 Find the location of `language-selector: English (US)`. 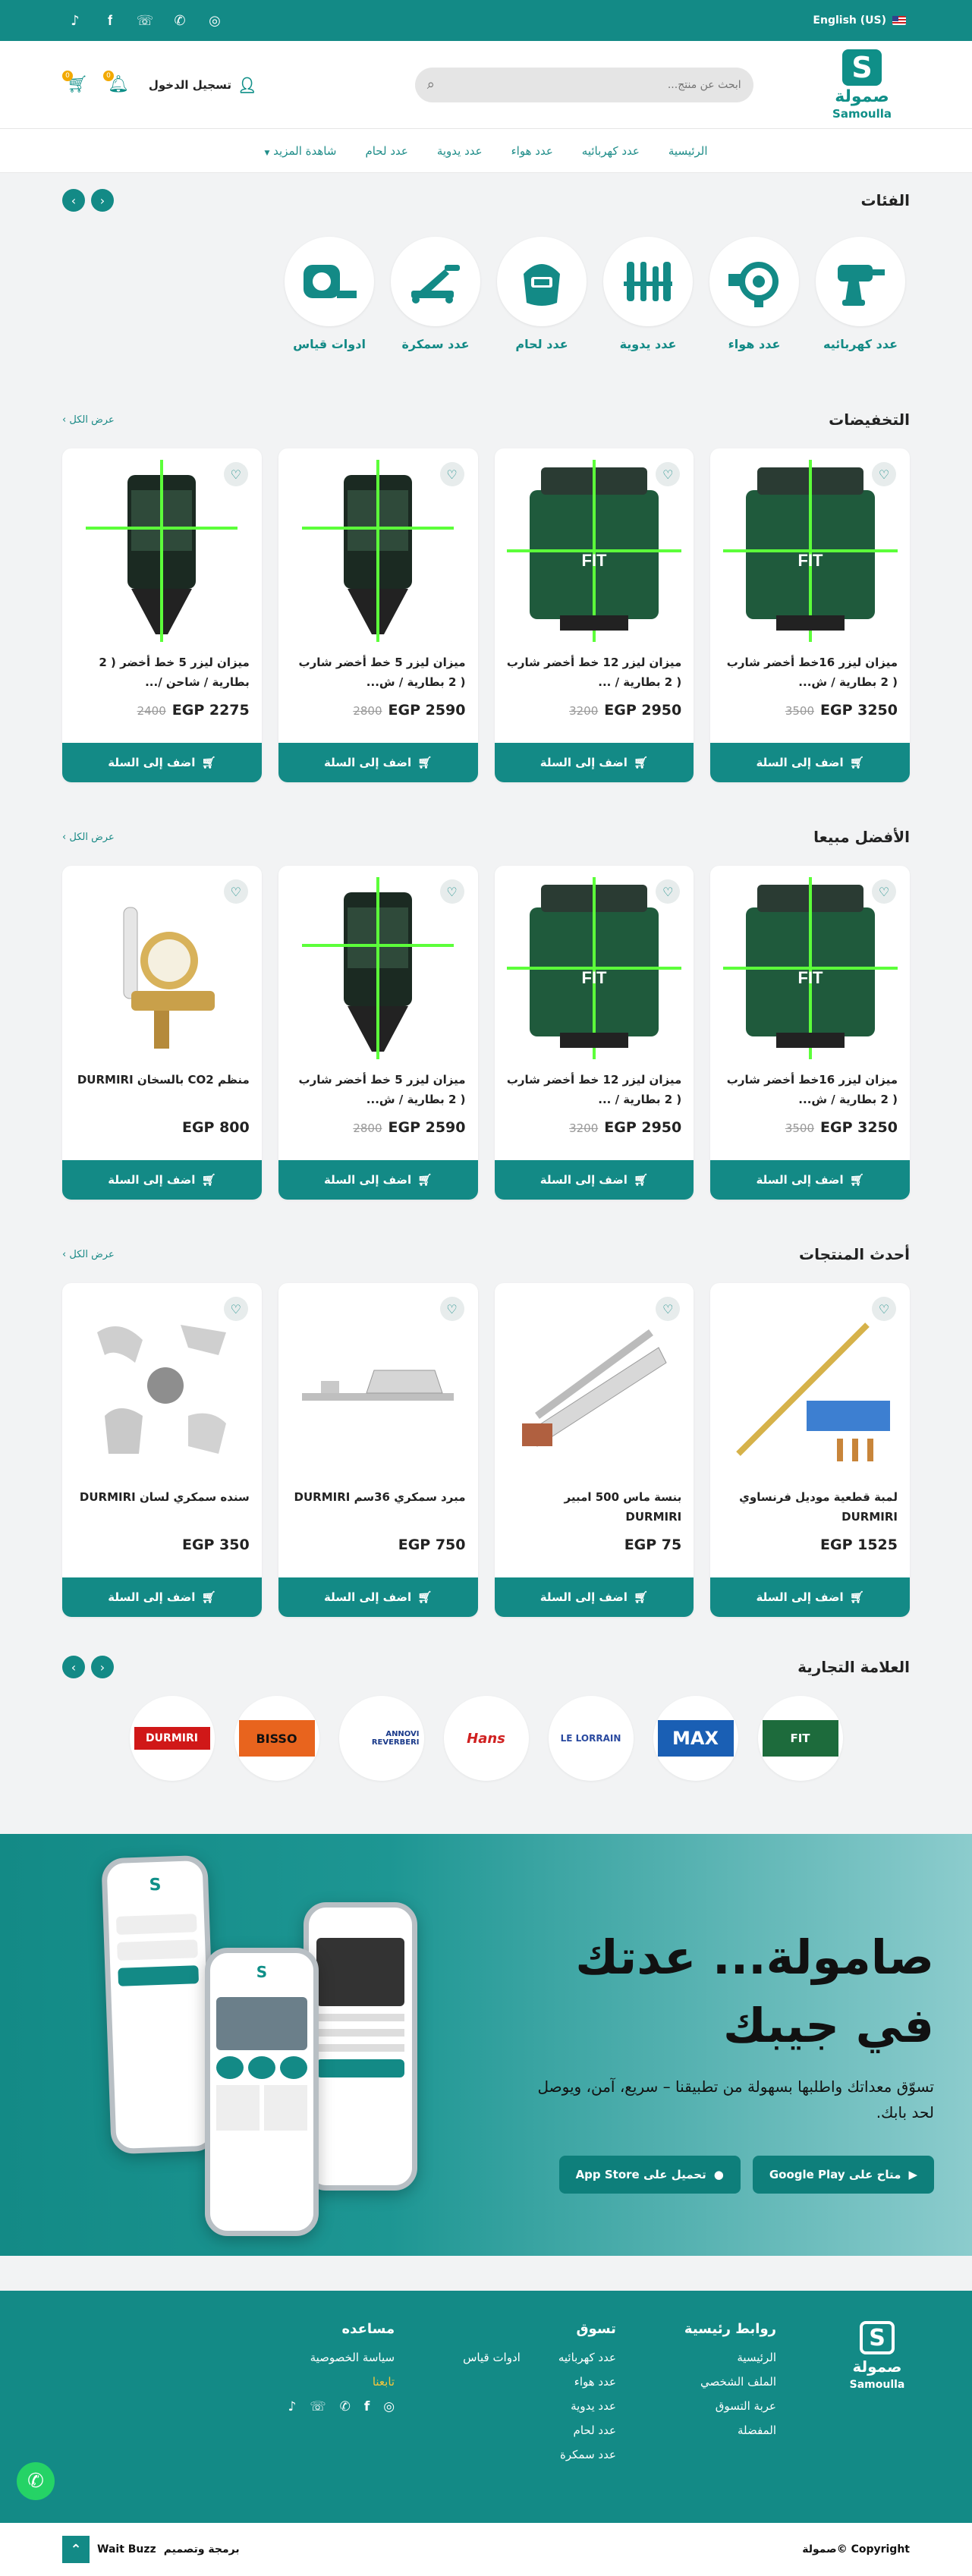

language-selector: English (US) is located at coordinates (859, 20).